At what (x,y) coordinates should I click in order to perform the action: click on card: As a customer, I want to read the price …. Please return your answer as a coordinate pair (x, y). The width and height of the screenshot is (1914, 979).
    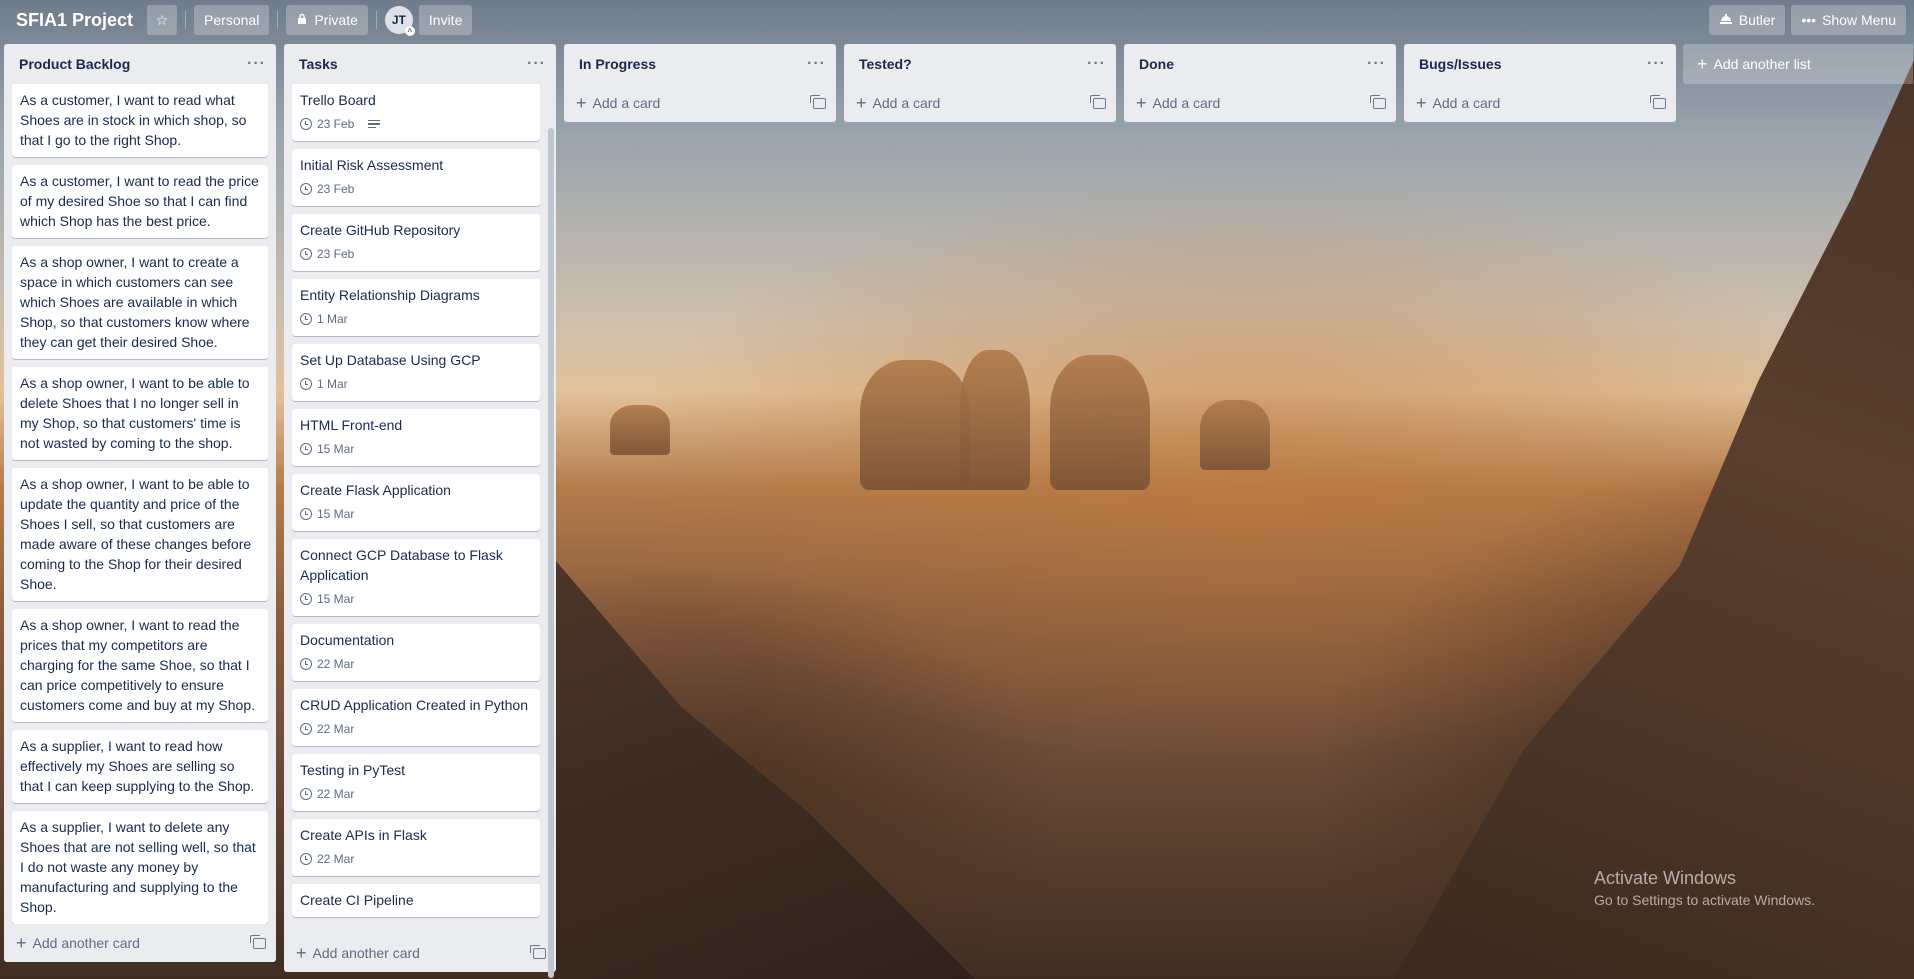
    Looking at the image, I should click on (140, 201).